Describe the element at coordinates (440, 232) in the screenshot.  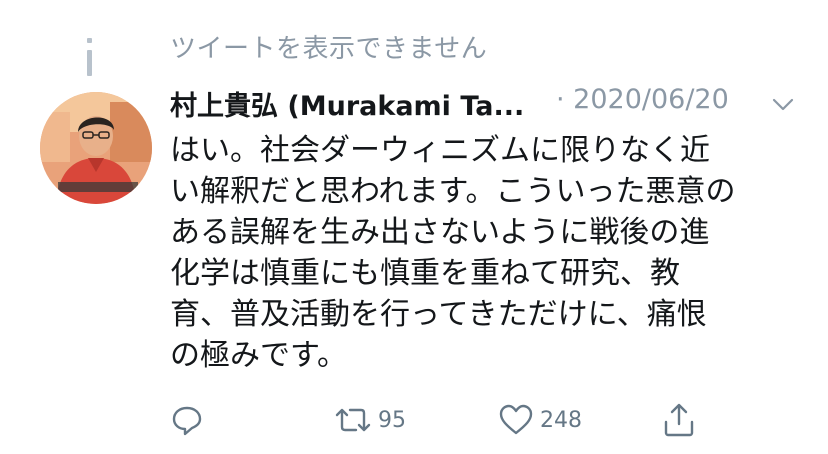
I see `tweet-text-line: ある誤解を生み出さないように戦後の進` at that location.